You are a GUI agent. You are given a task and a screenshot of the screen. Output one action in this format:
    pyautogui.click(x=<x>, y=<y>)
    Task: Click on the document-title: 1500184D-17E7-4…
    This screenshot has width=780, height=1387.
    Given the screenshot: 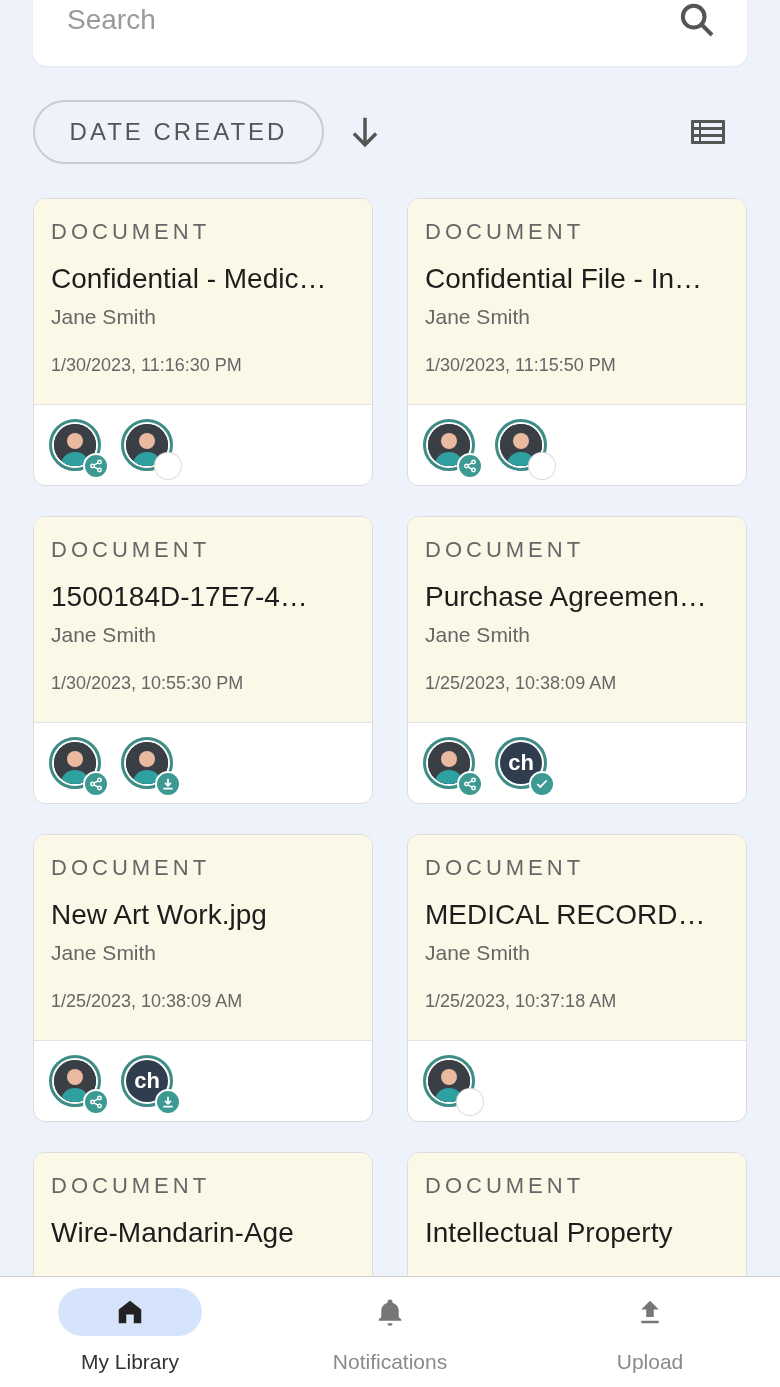 What is the action you would take?
    pyautogui.click(x=180, y=597)
    